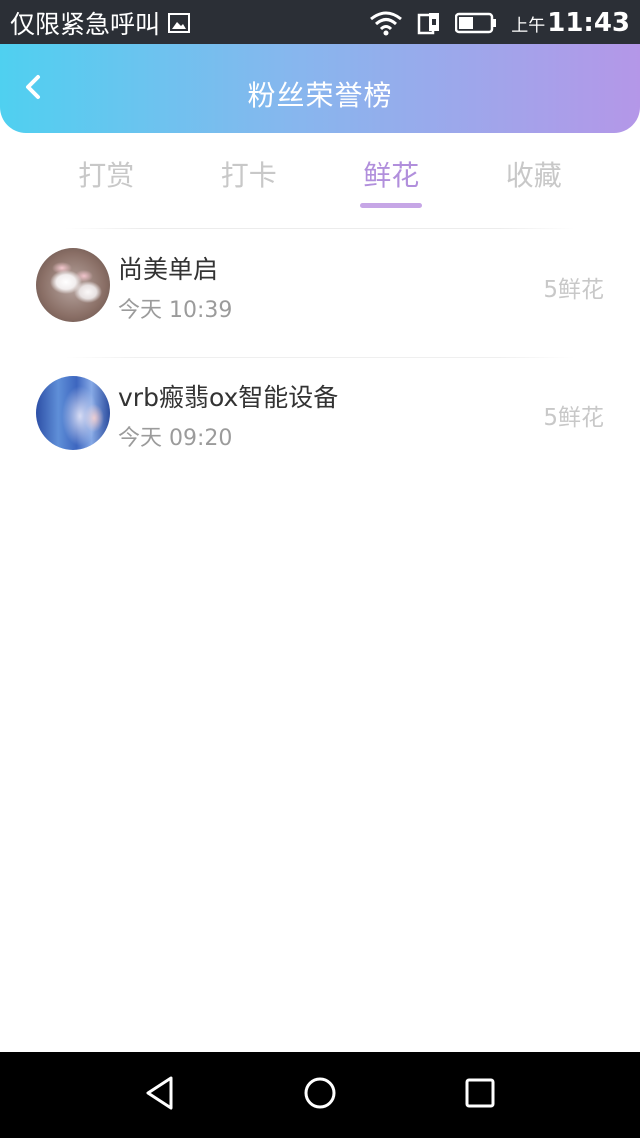  What do you see at coordinates (320, 422) in the screenshot?
I see `list-item: vrb瘢翡ox智能设备 今天 09:20 5鲜花` at bounding box center [320, 422].